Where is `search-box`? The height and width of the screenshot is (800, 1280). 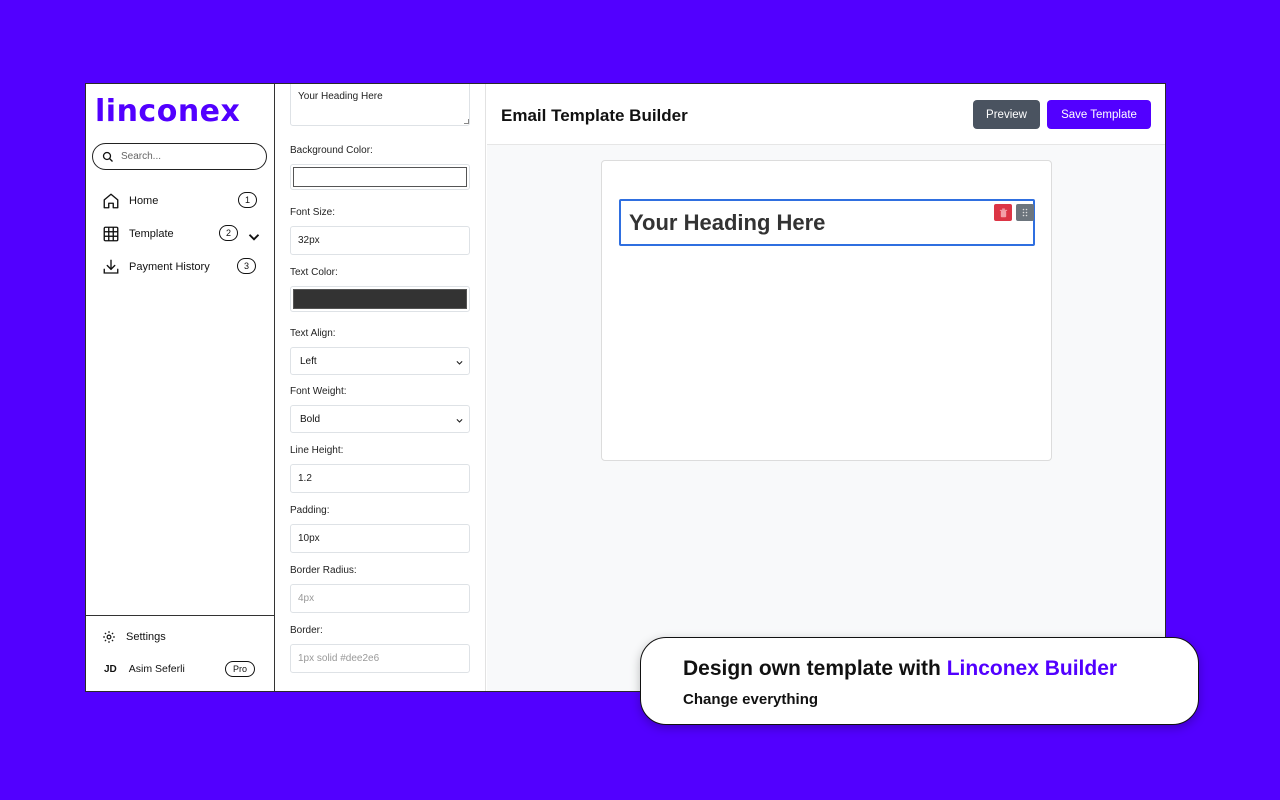 search-box is located at coordinates (179, 156).